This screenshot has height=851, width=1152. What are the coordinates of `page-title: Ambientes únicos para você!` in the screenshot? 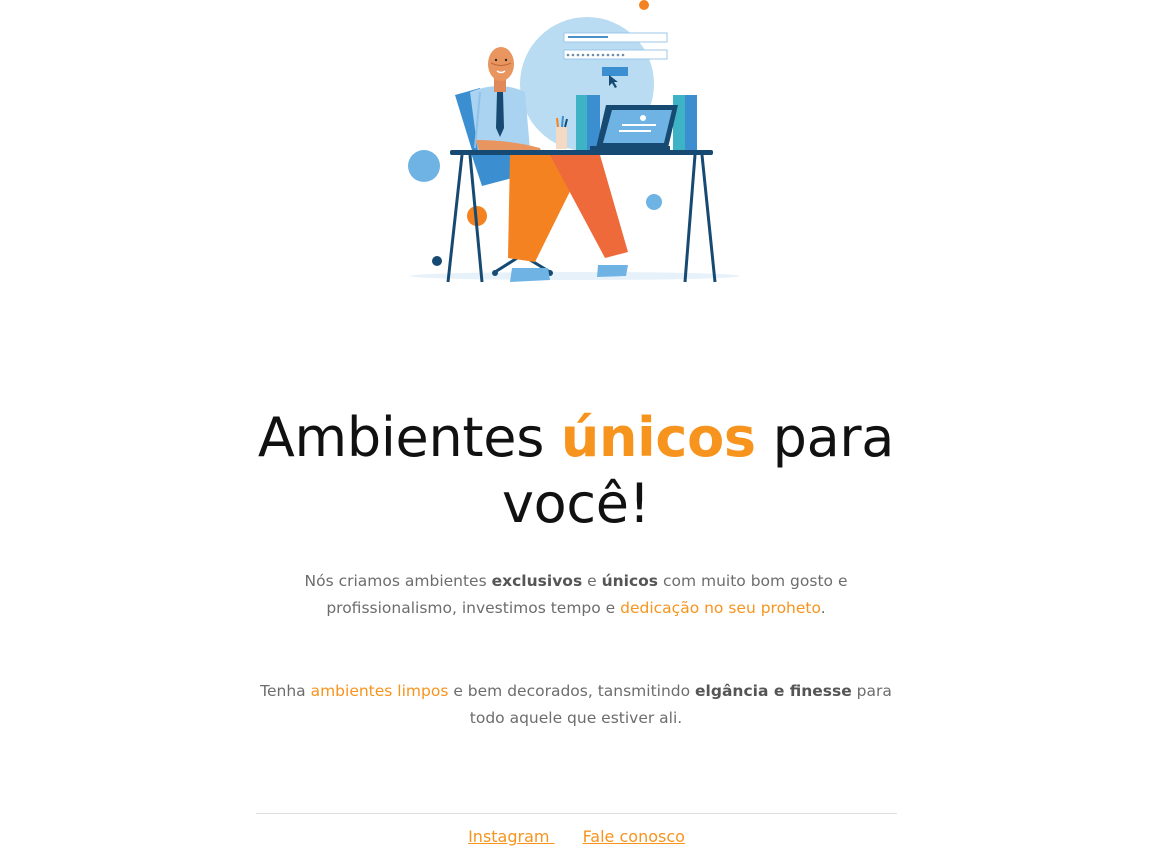 It's located at (576, 471).